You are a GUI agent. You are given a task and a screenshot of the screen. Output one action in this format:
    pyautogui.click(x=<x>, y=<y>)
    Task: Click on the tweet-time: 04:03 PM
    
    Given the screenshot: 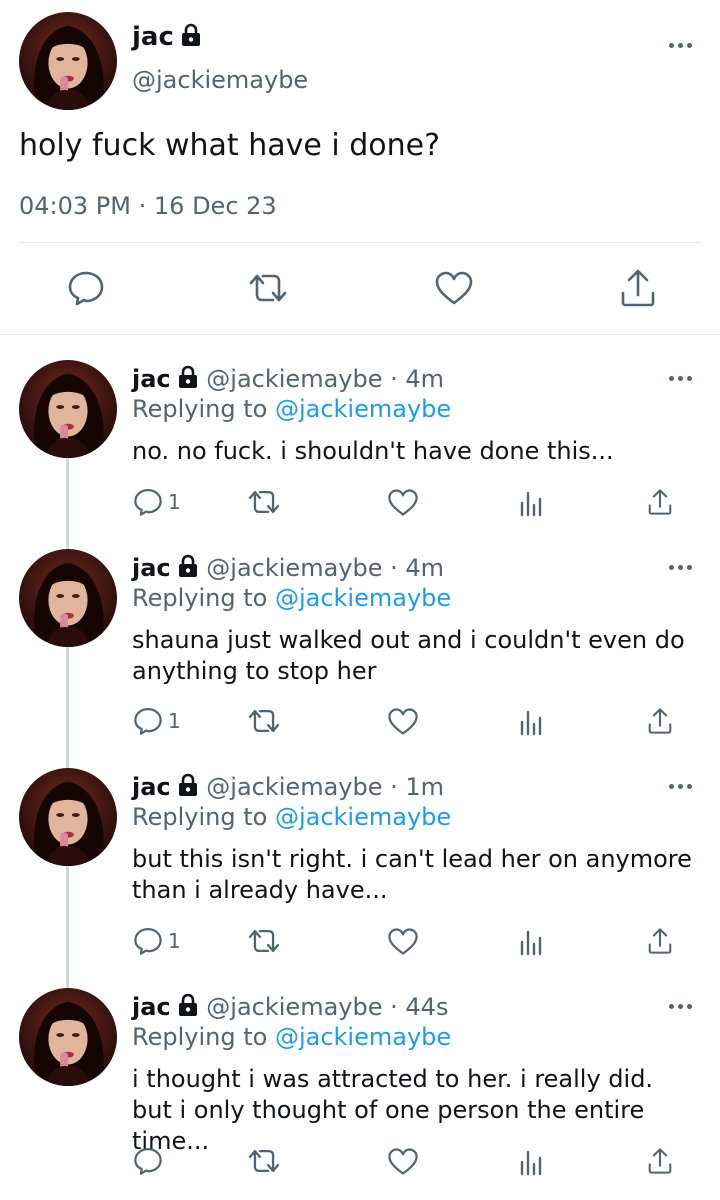 What is the action you would take?
    pyautogui.click(x=75, y=206)
    